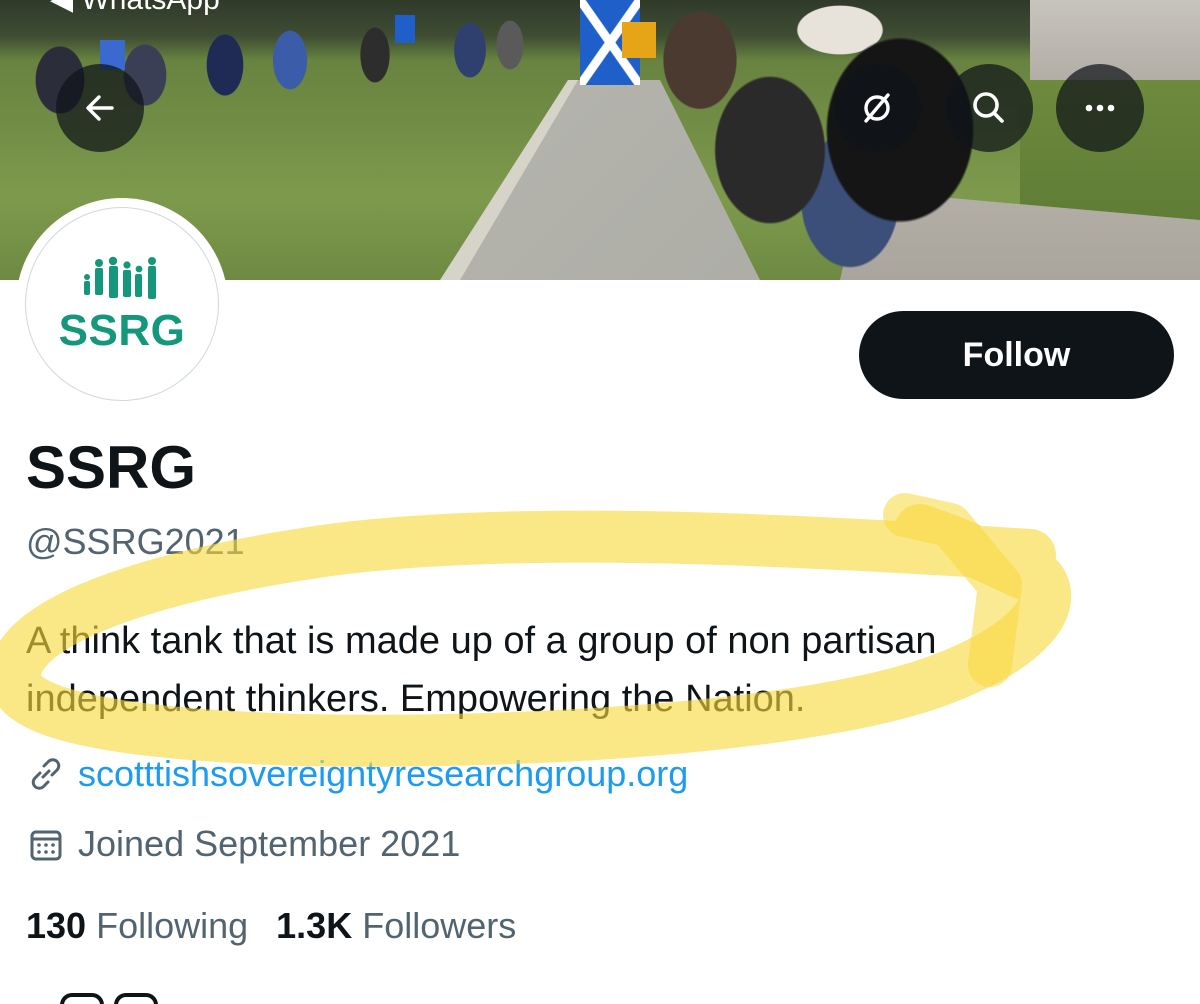 The height and width of the screenshot is (1004, 1200). I want to click on followers-label: Followers, so click(439, 925).